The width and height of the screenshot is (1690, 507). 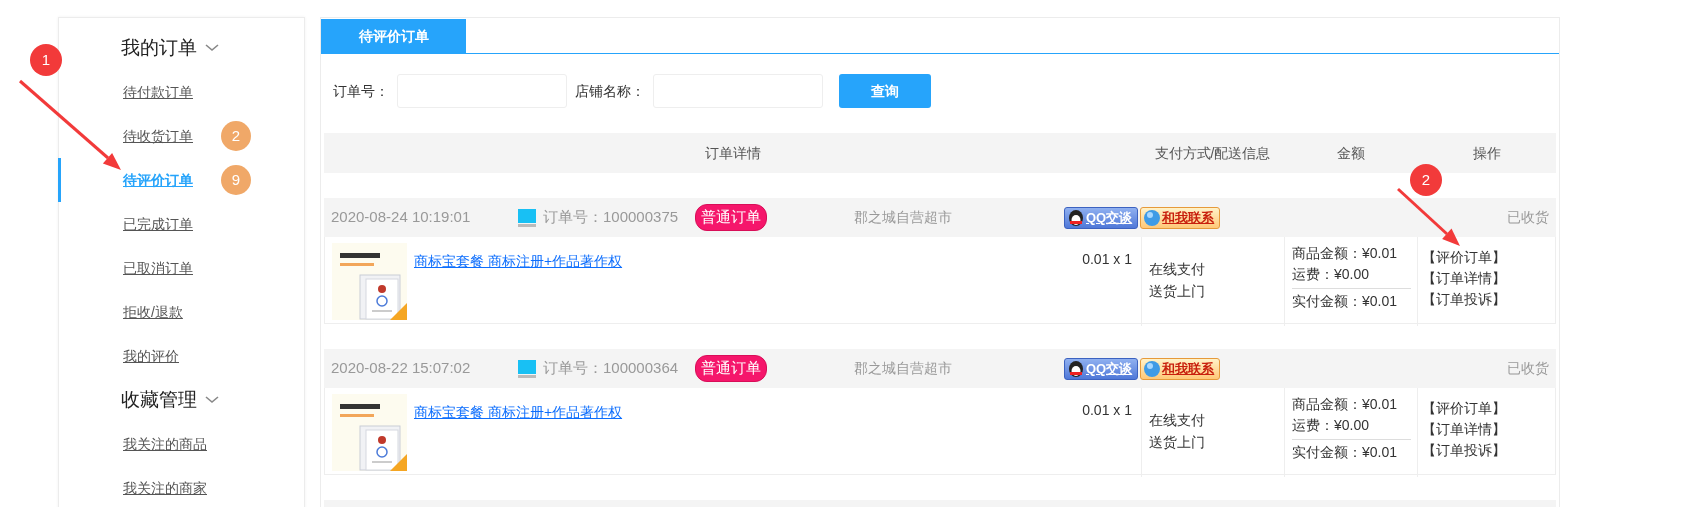 I want to click on column-header: 支付方式/配送信息, so click(x=1212, y=153).